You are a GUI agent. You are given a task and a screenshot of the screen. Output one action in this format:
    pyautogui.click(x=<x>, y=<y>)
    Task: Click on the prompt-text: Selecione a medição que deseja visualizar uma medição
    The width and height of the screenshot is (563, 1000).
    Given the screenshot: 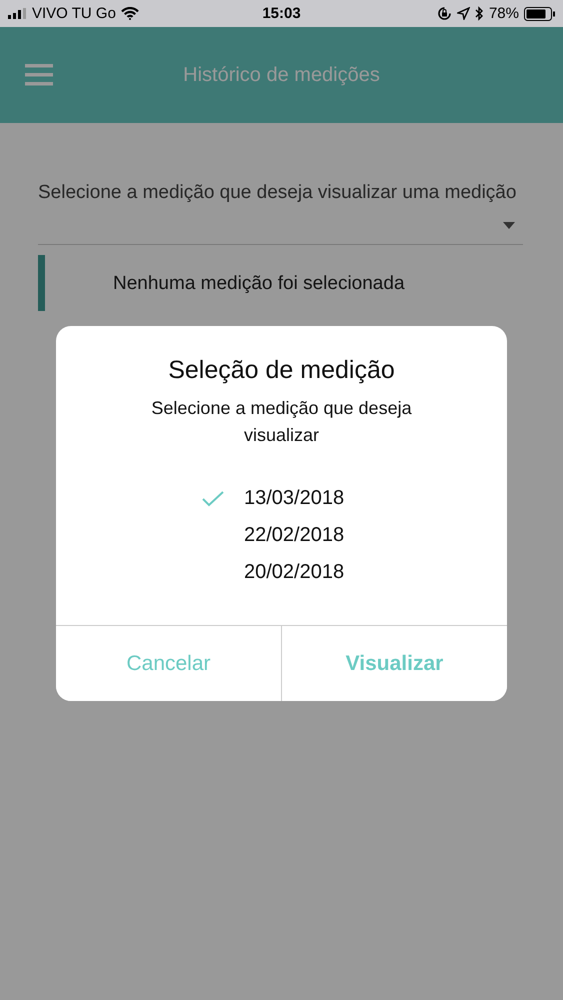 What is the action you would take?
    pyautogui.click(x=278, y=193)
    